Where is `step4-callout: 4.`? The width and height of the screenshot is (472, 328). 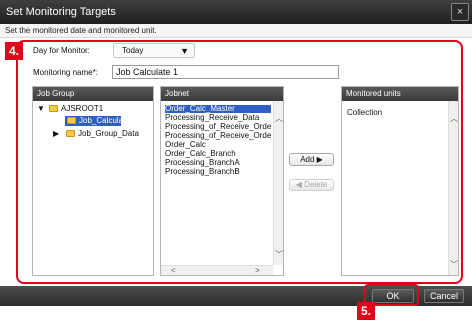 step4-callout: 4. is located at coordinates (14, 51).